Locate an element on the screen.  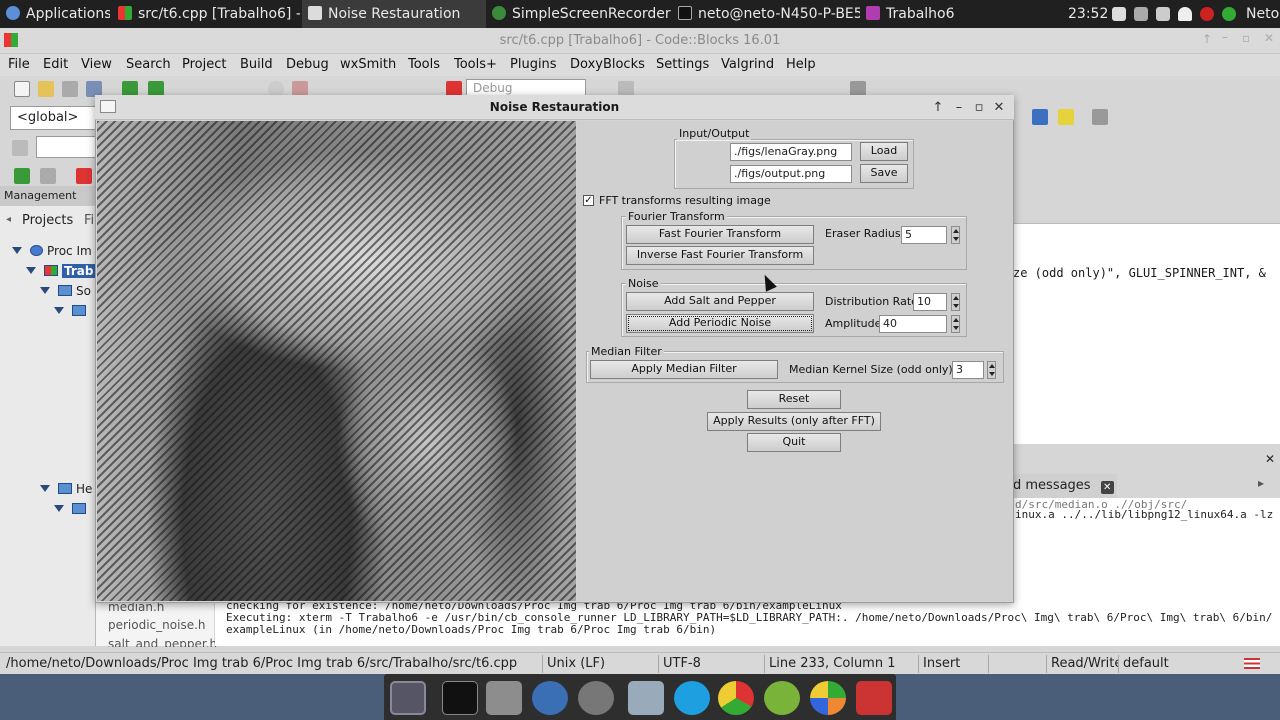
code-editor is located at coordinates (1146, 334).